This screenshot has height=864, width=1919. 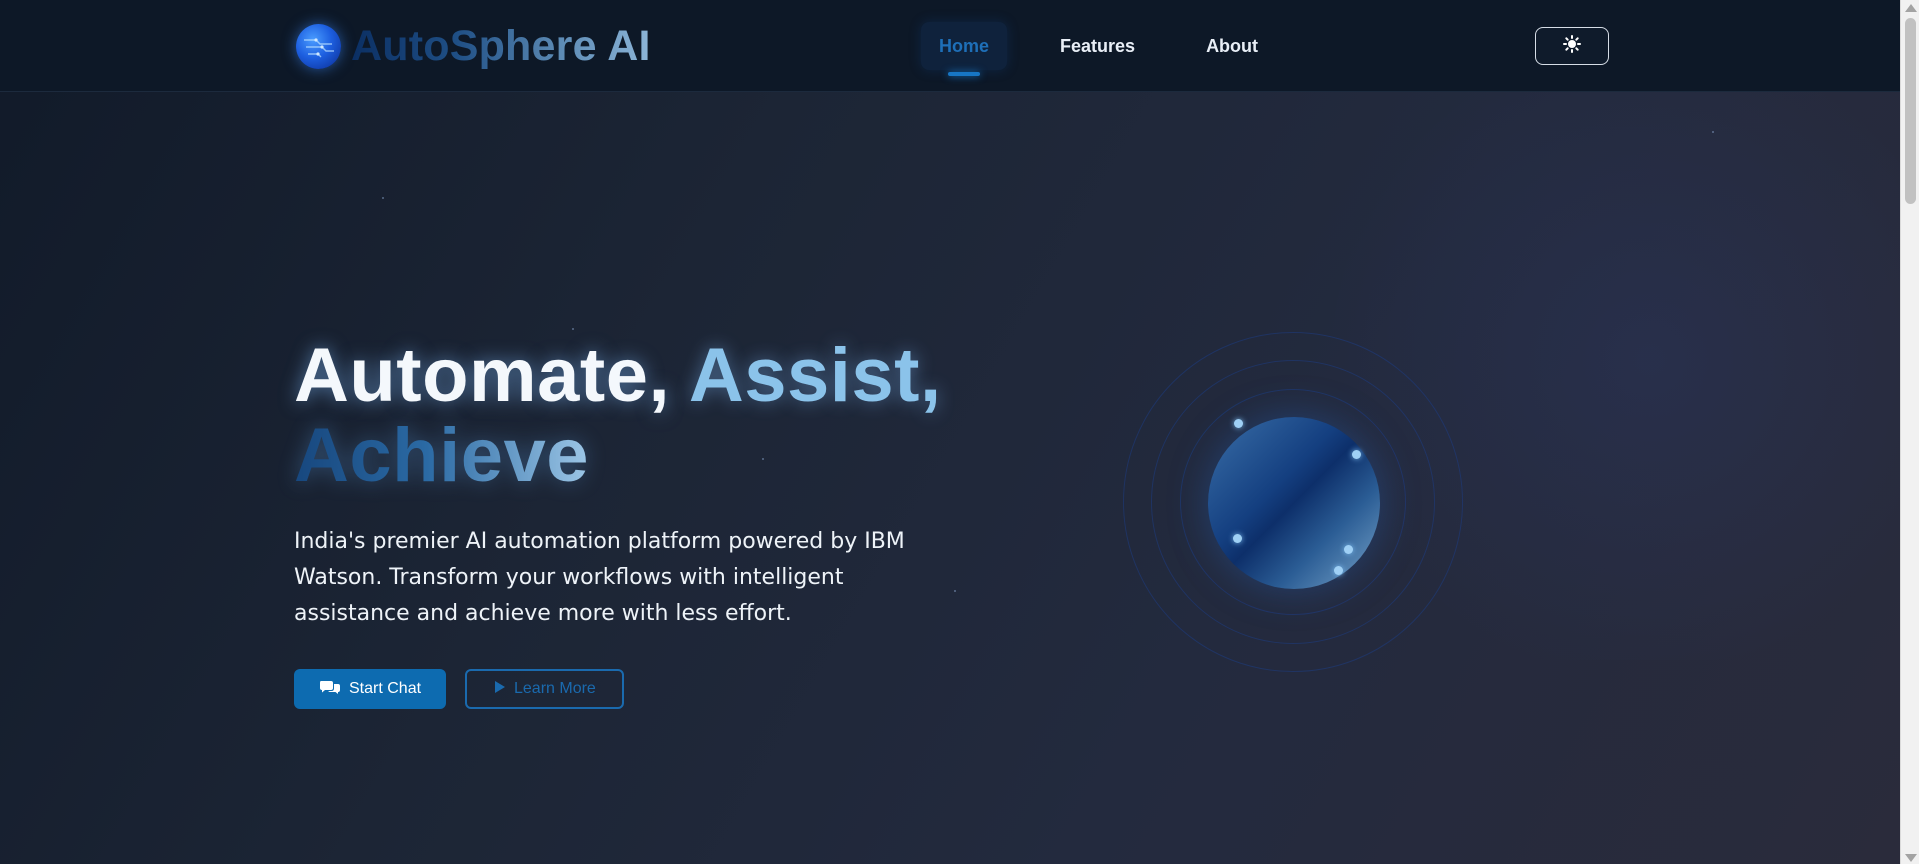 I want to click on nav-features: Features, so click(x=1097, y=46).